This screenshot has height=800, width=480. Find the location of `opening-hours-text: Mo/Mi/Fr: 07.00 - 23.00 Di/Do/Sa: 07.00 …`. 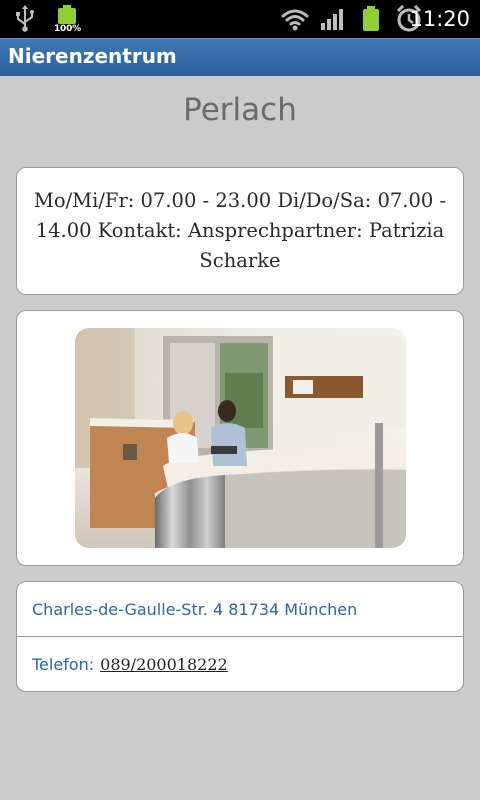

opening-hours-text: Mo/Mi/Fr: 07.00 - 23.00 Di/Do/Sa: 07.00 … is located at coordinates (240, 230).